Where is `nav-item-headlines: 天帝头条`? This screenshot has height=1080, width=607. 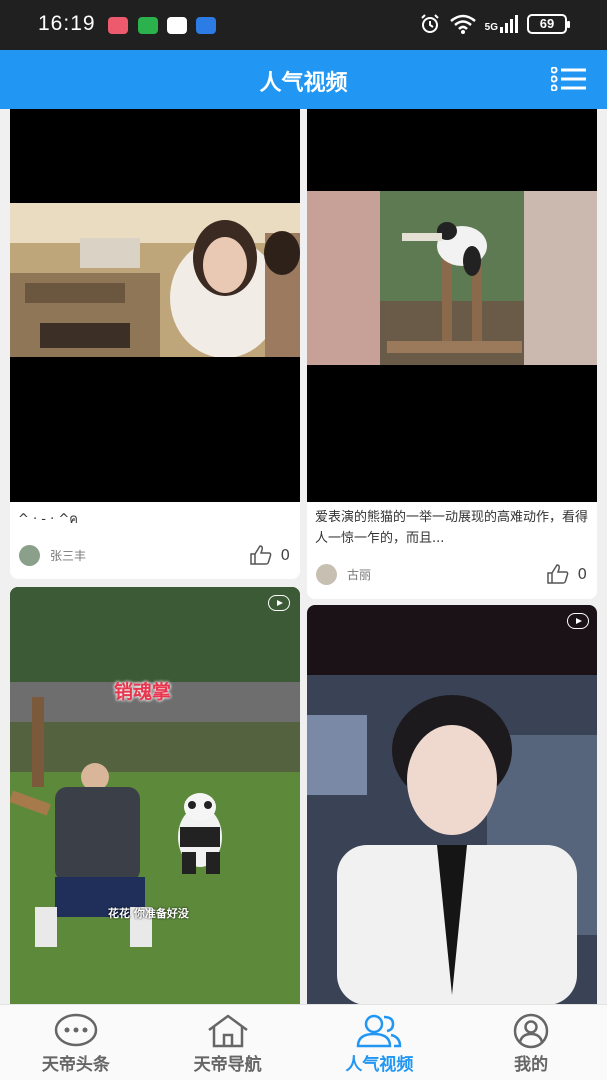
nav-item-headlines: 天帝头条 is located at coordinates (76, 1042).